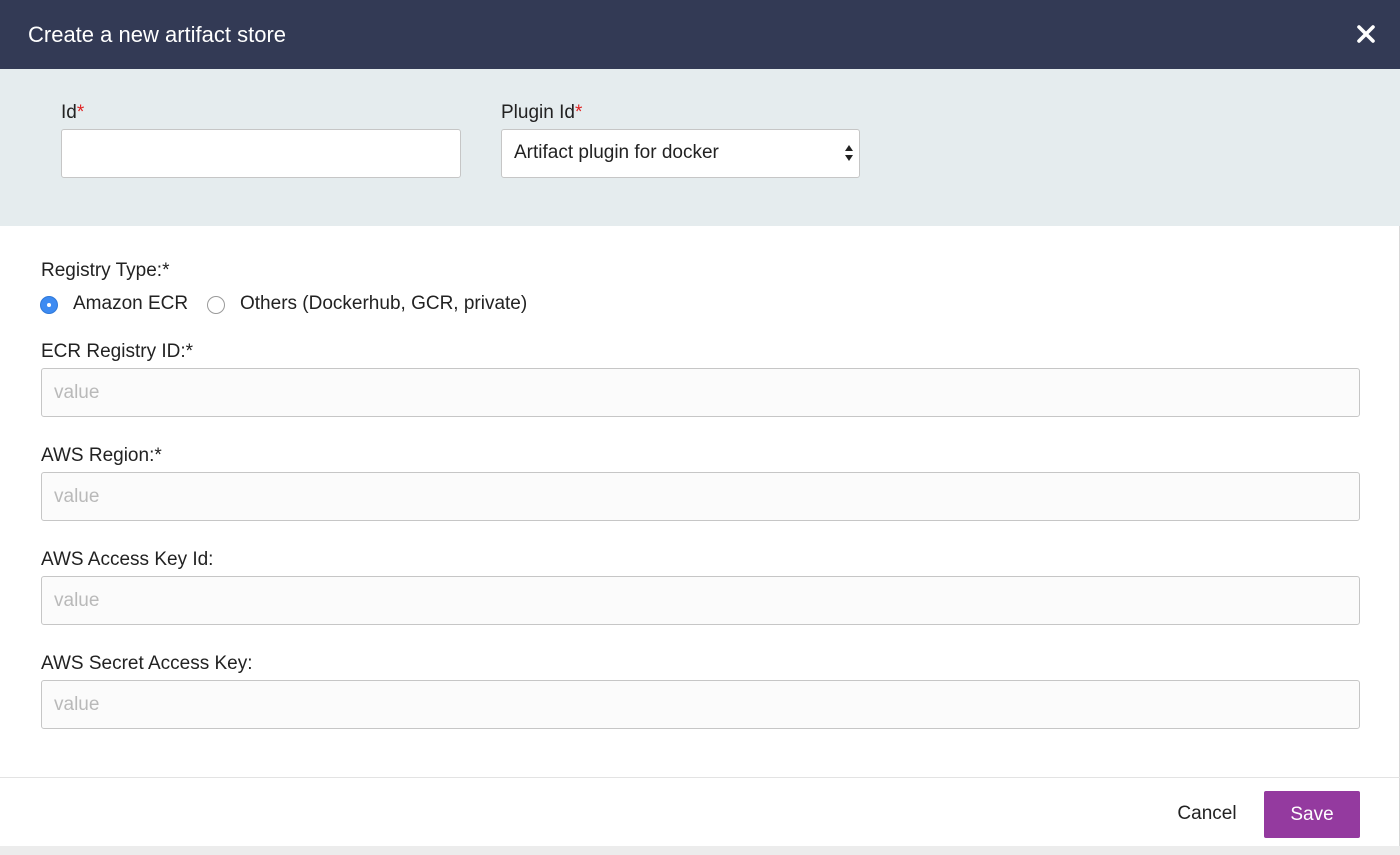  Describe the element at coordinates (616, 152) in the screenshot. I see `plugin-id-selected-value: Artifact plugin for docker` at that location.